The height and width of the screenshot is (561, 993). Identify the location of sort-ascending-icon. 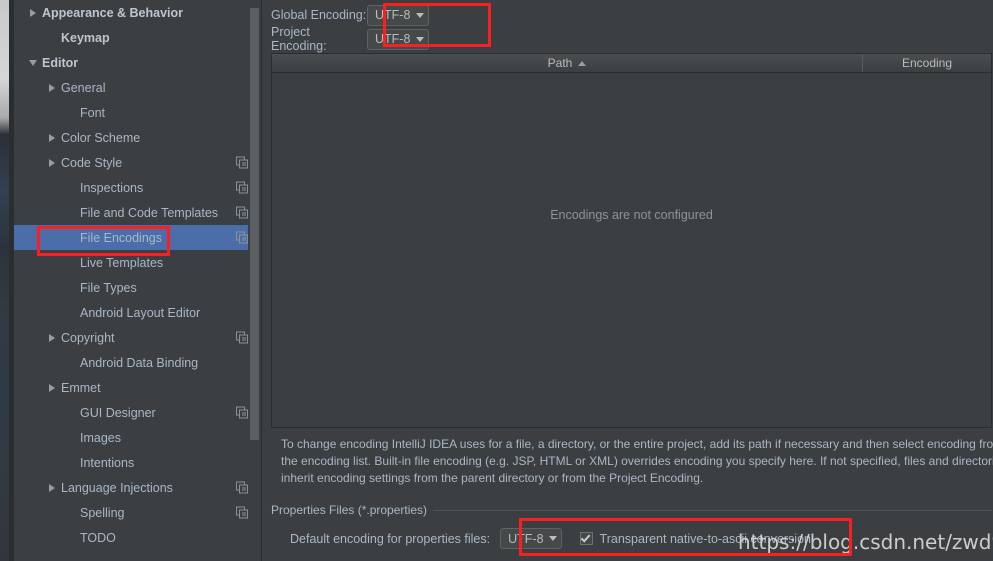
(582, 63).